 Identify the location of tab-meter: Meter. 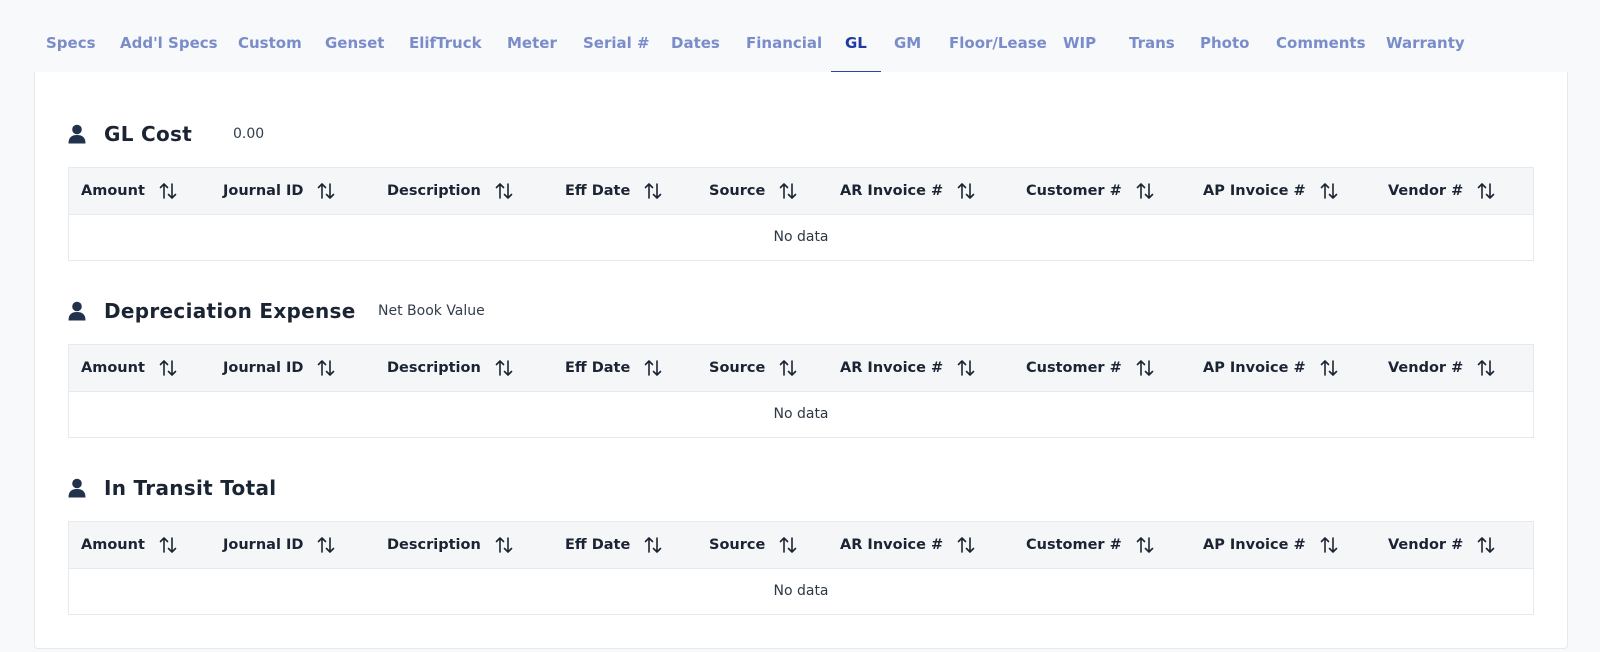
(532, 53).